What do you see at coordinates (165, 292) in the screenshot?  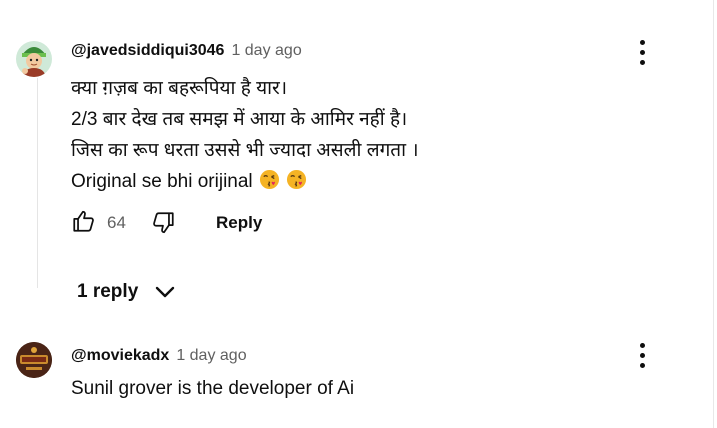 I see `chevron-down-icon` at bounding box center [165, 292].